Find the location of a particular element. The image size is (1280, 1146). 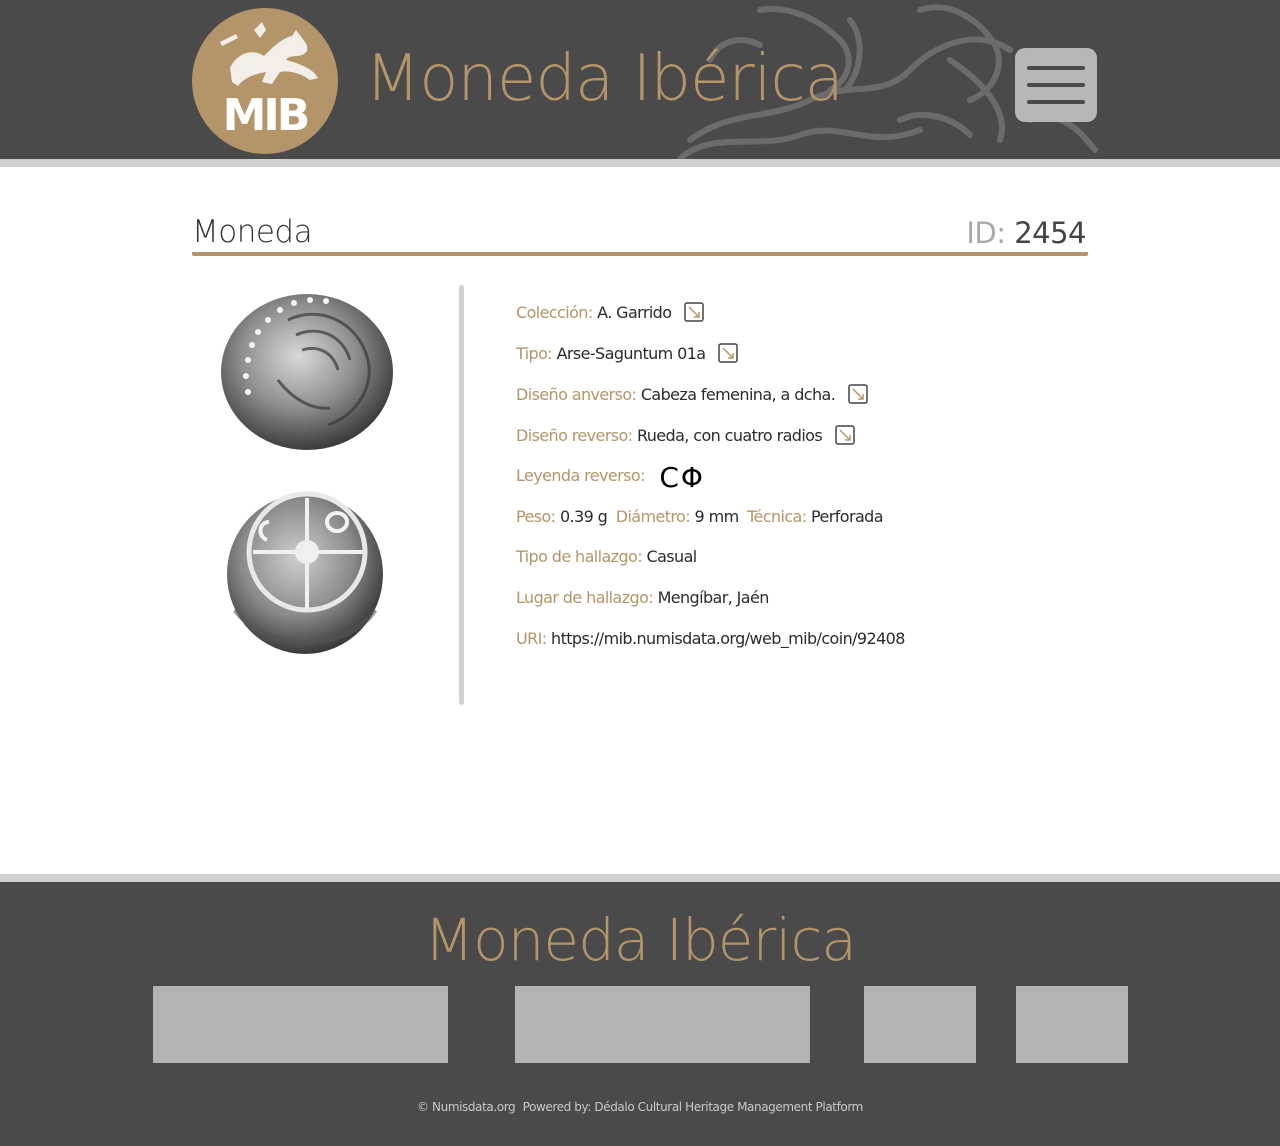

id-label: ID: is located at coordinates (986, 233).